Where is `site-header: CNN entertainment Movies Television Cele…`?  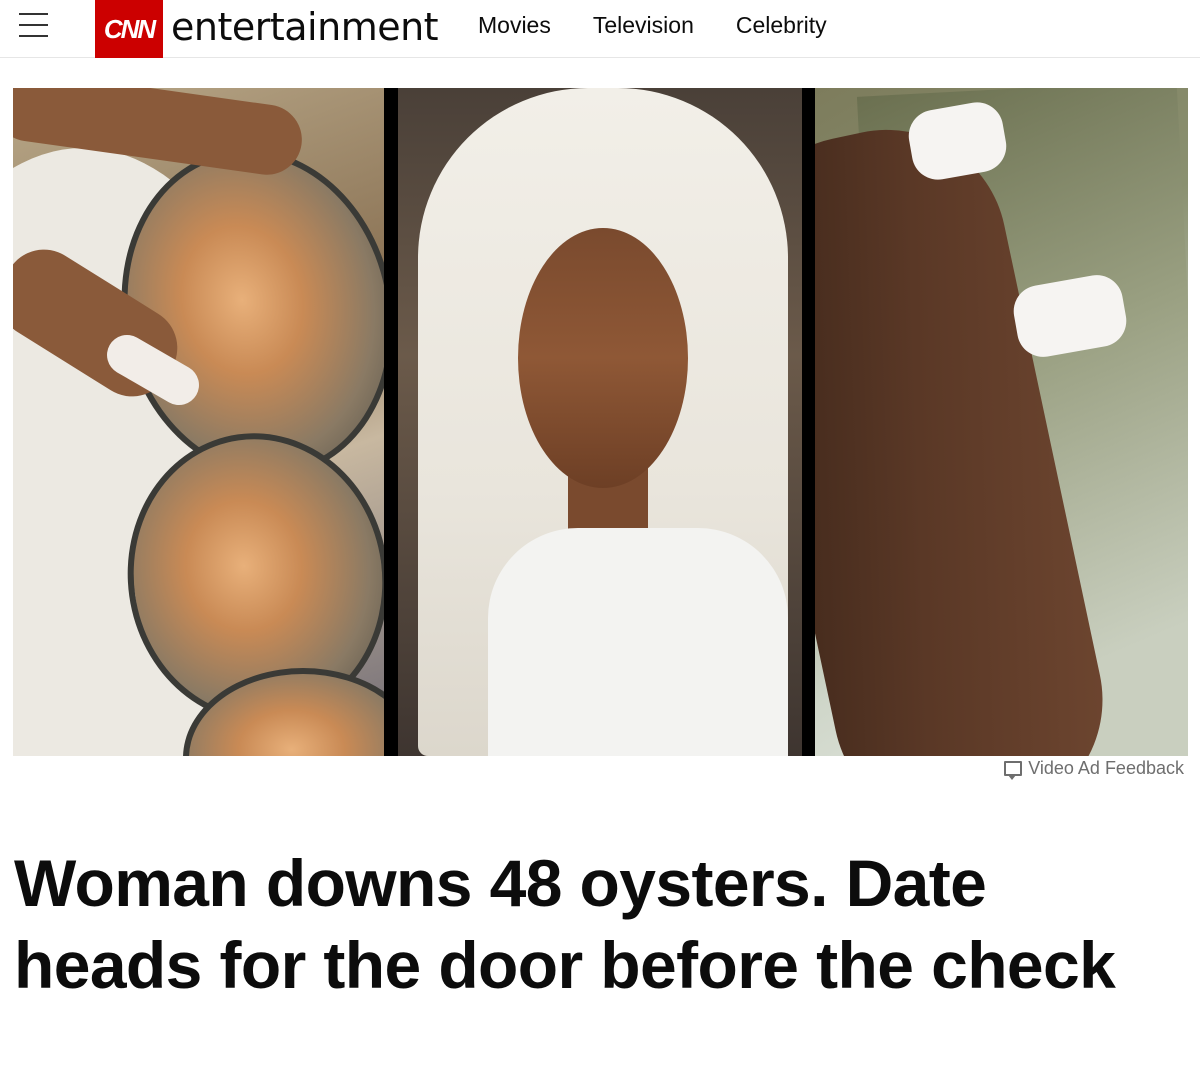 site-header: CNN entertainment Movies Television Cele… is located at coordinates (600, 29).